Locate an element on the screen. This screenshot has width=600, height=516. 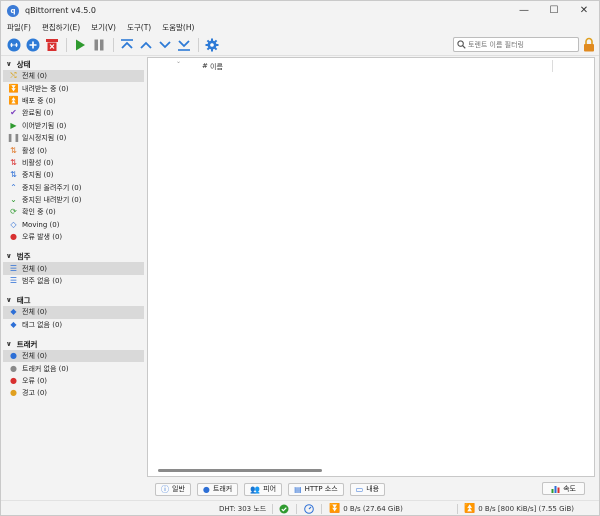
trackers-section-header: ∨ 트래커 is located at coordinates (73, 344).